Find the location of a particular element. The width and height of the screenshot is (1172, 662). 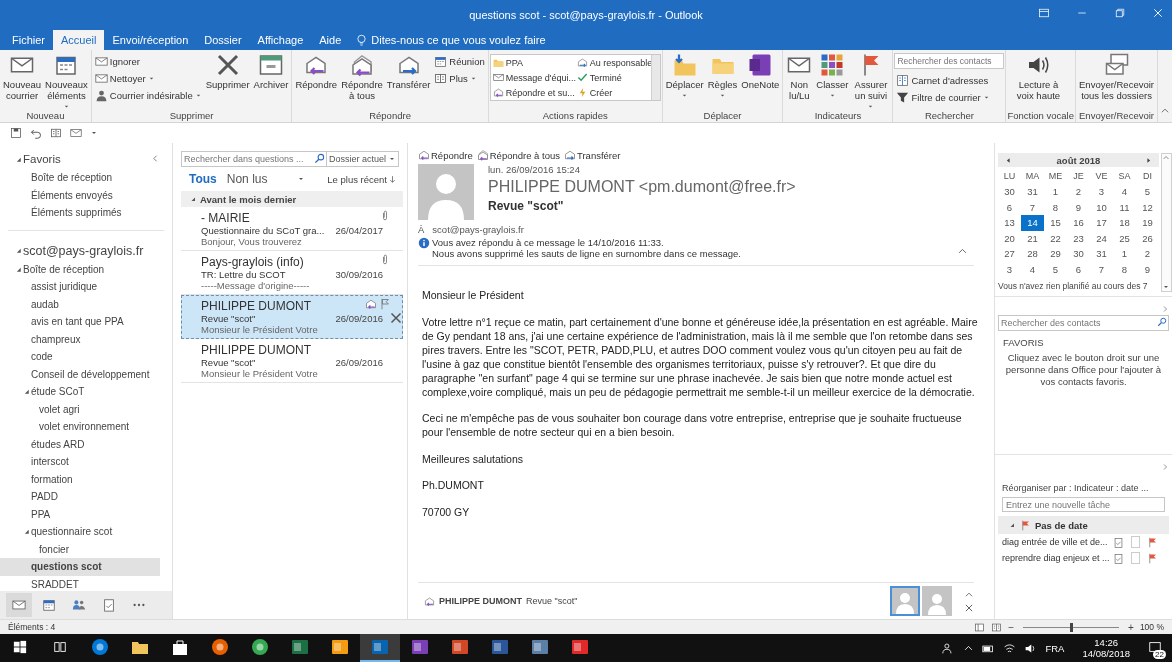

calendar-day: 10 is located at coordinates (1101, 207).